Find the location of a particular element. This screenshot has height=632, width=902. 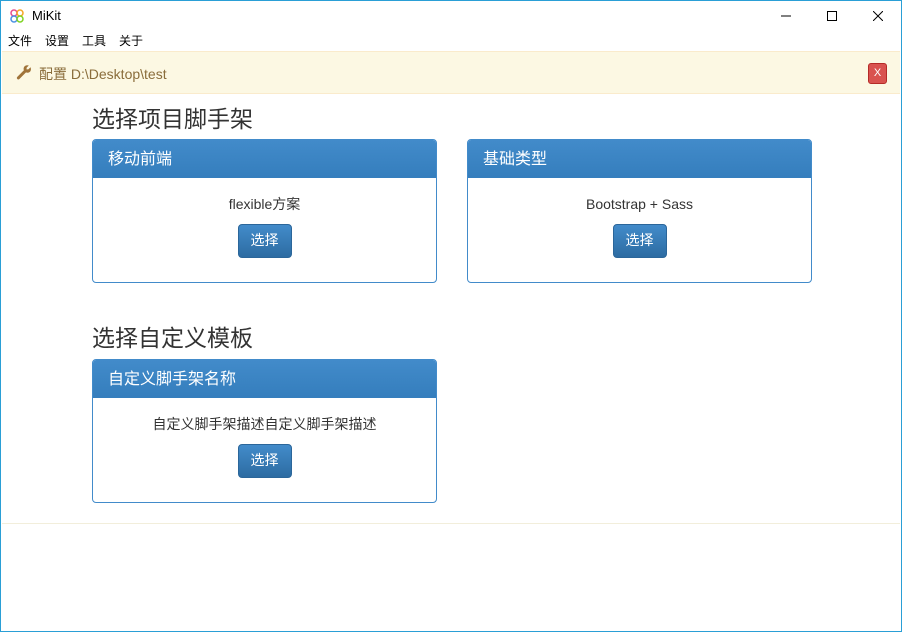

section-title-custom: 选择自定义模板 is located at coordinates (172, 339).